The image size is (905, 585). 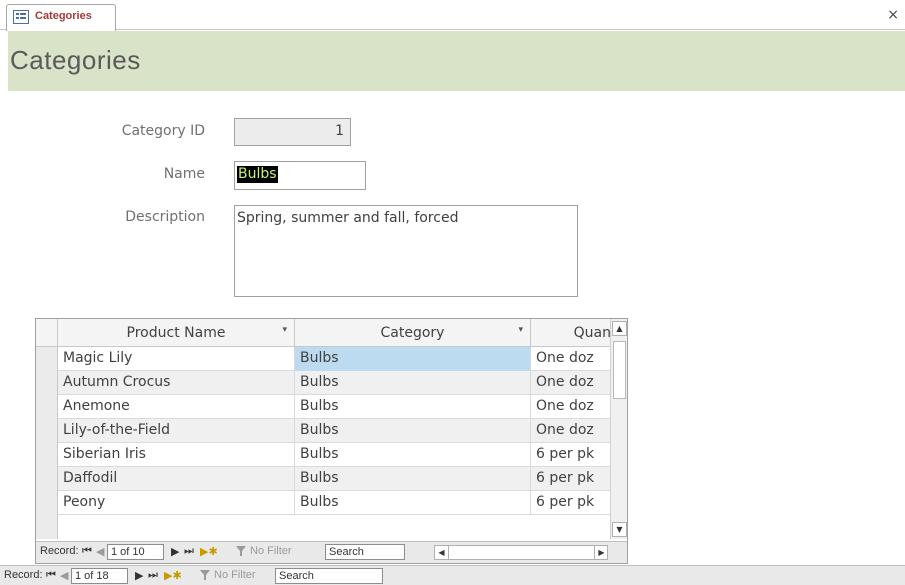 I want to click on current-record-field: 1 of 10, so click(x=135, y=552).